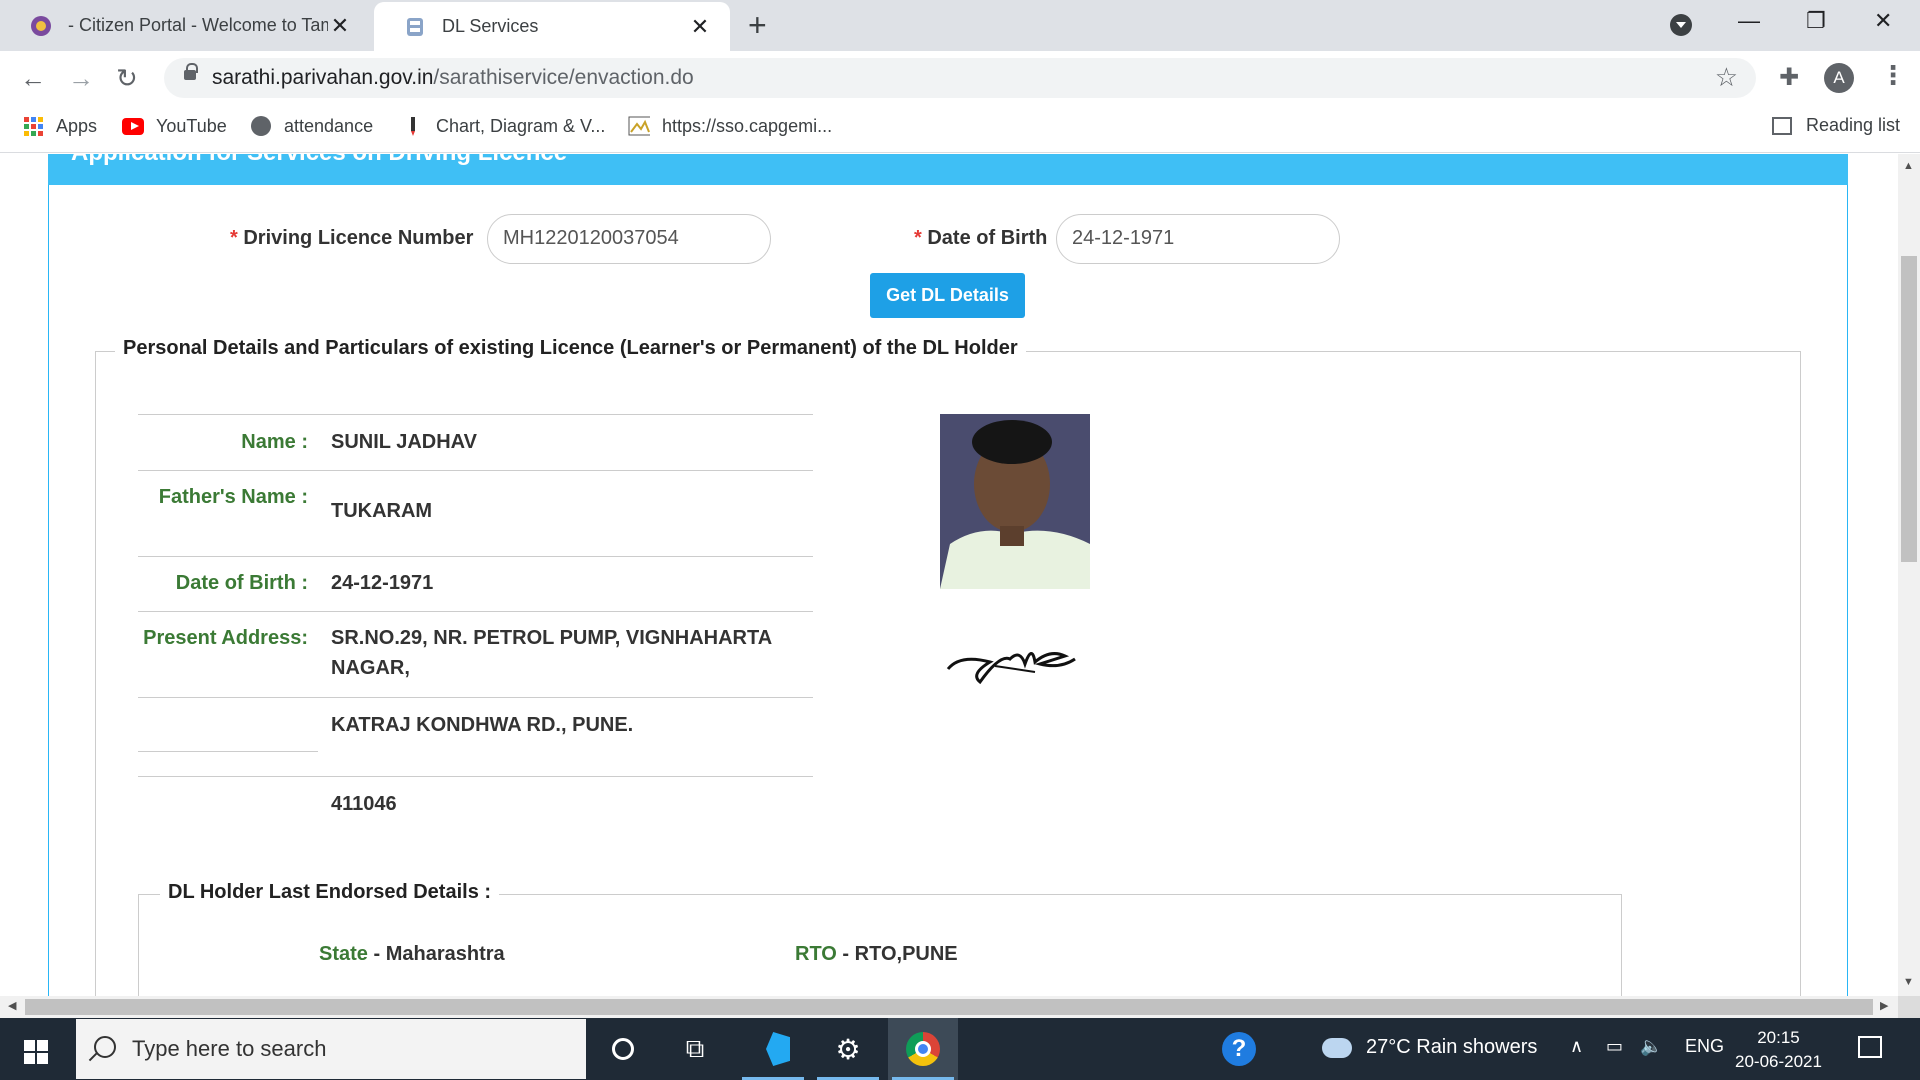 This screenshot has height=1080, width=1920. What do you see at coordinates (1908, 982) in the screenshot?
I see `scroll-down-icon: ▼` at bounding box center [1908, 982].